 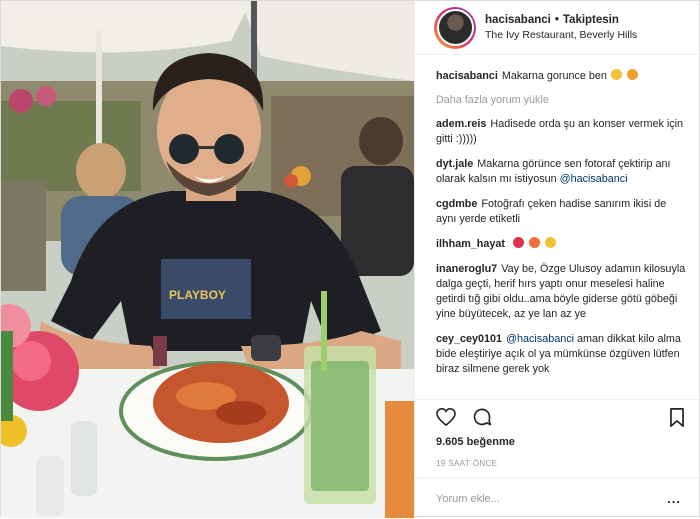 I want to click on caption: hacisabanci Makarna gorunce ben, so click(x=562, y=76).